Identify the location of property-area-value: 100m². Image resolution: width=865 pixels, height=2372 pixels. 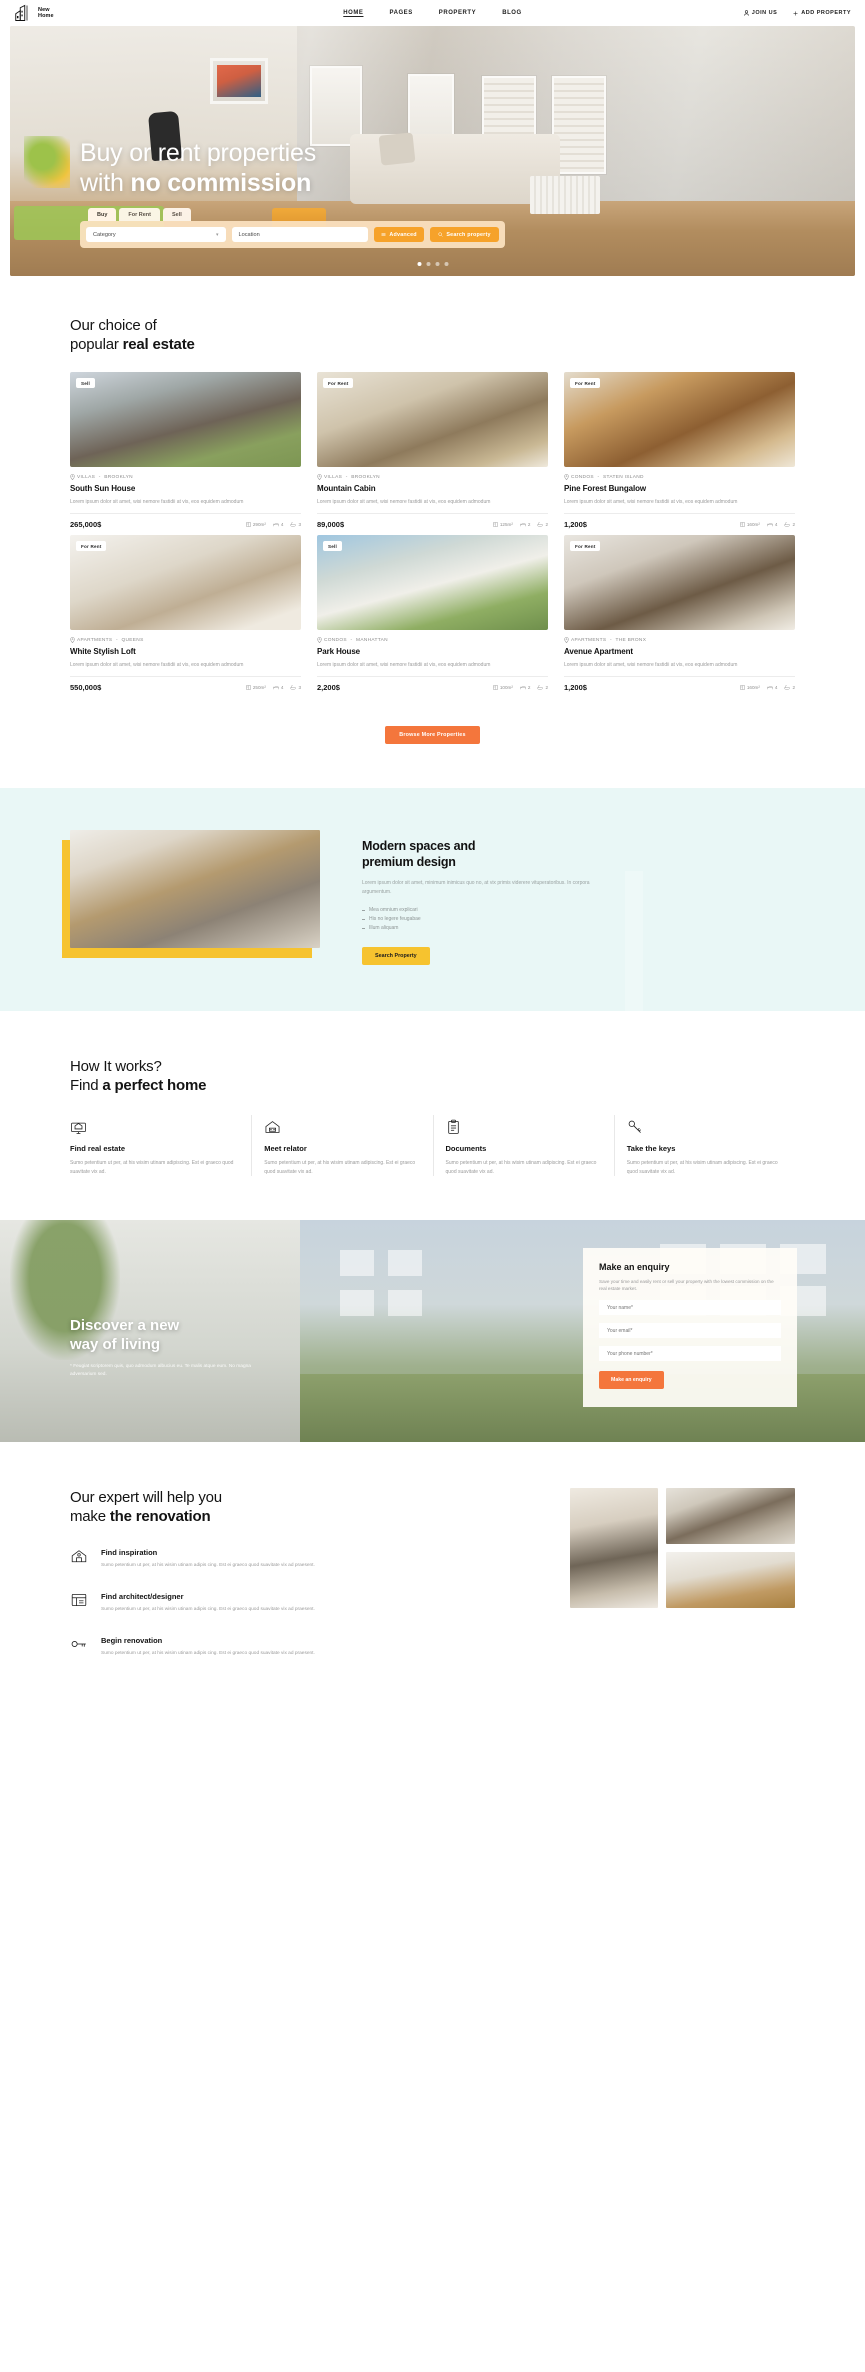
(506, 687).